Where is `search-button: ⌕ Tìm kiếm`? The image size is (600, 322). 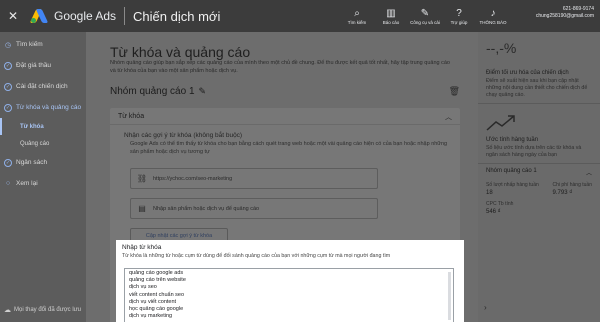 search-button: ⌕ Tìm kiếm is located at coordinates (357, 16).